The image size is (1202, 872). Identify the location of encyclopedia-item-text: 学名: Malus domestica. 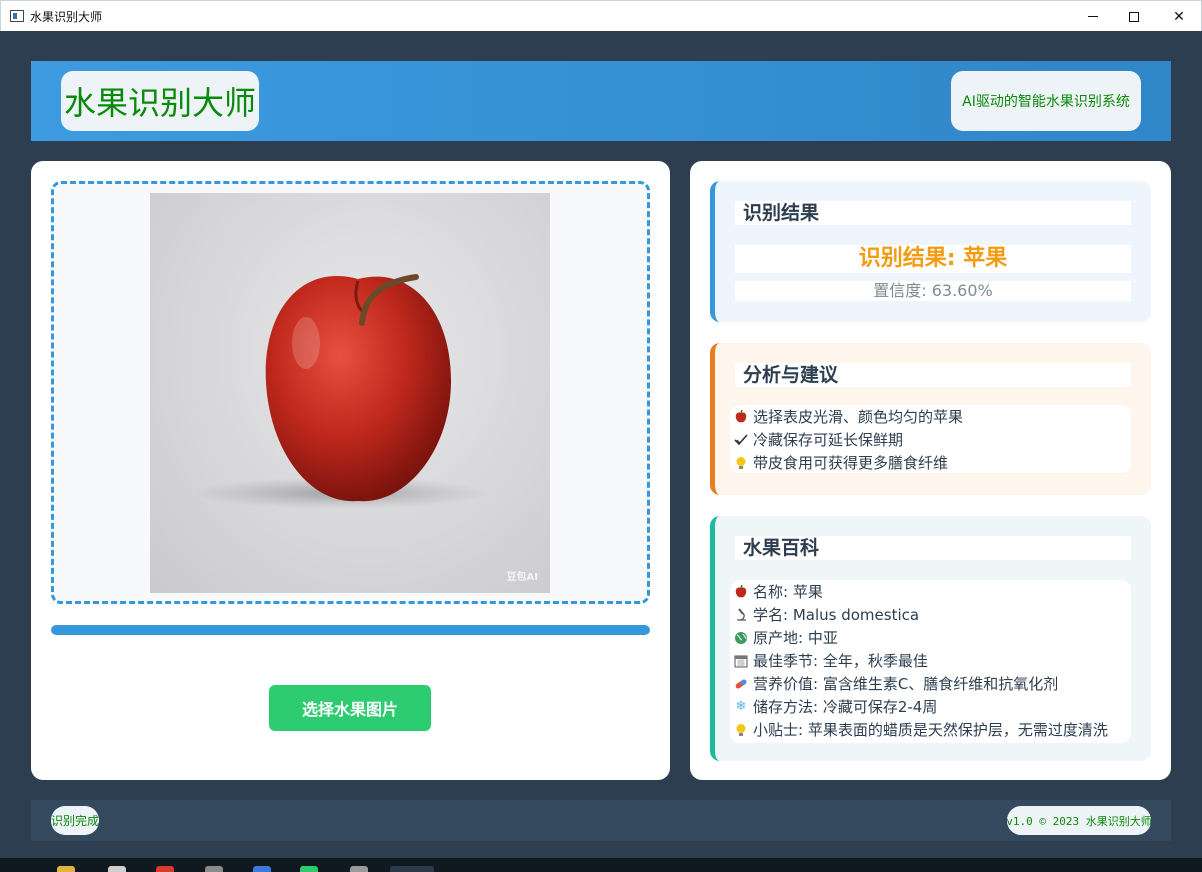
(836, 615).